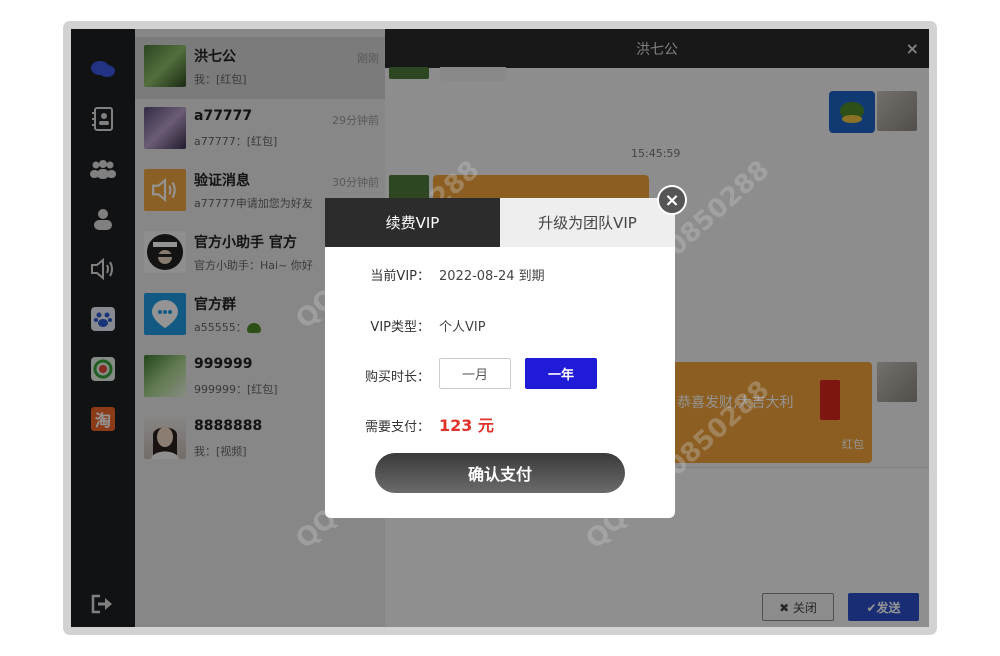 This screenshot has height=656, width=1000. I want to click on tab-renew-vip: 续费VIP, so click(412, 222).